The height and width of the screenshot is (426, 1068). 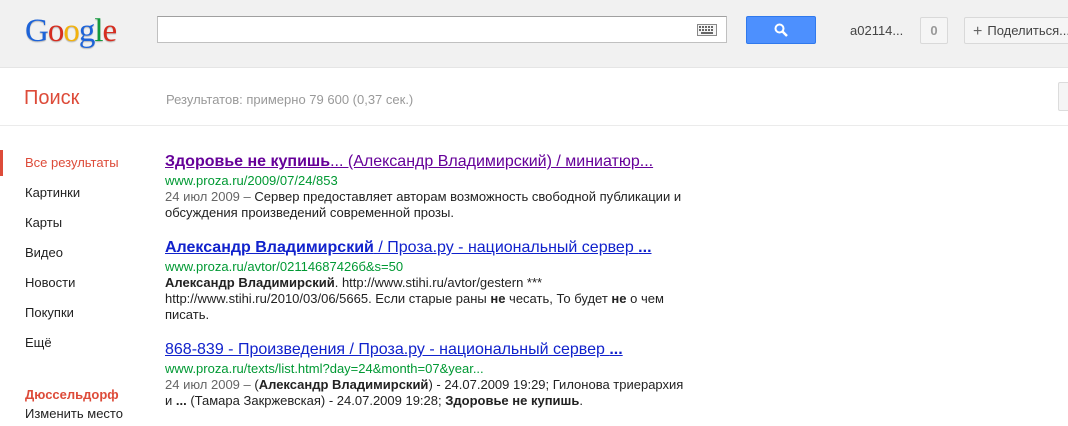 What do you see at coordinates (581, 400) in the screenshot?
I see `result-snippet-text: .` at bounding box center [581, 400].